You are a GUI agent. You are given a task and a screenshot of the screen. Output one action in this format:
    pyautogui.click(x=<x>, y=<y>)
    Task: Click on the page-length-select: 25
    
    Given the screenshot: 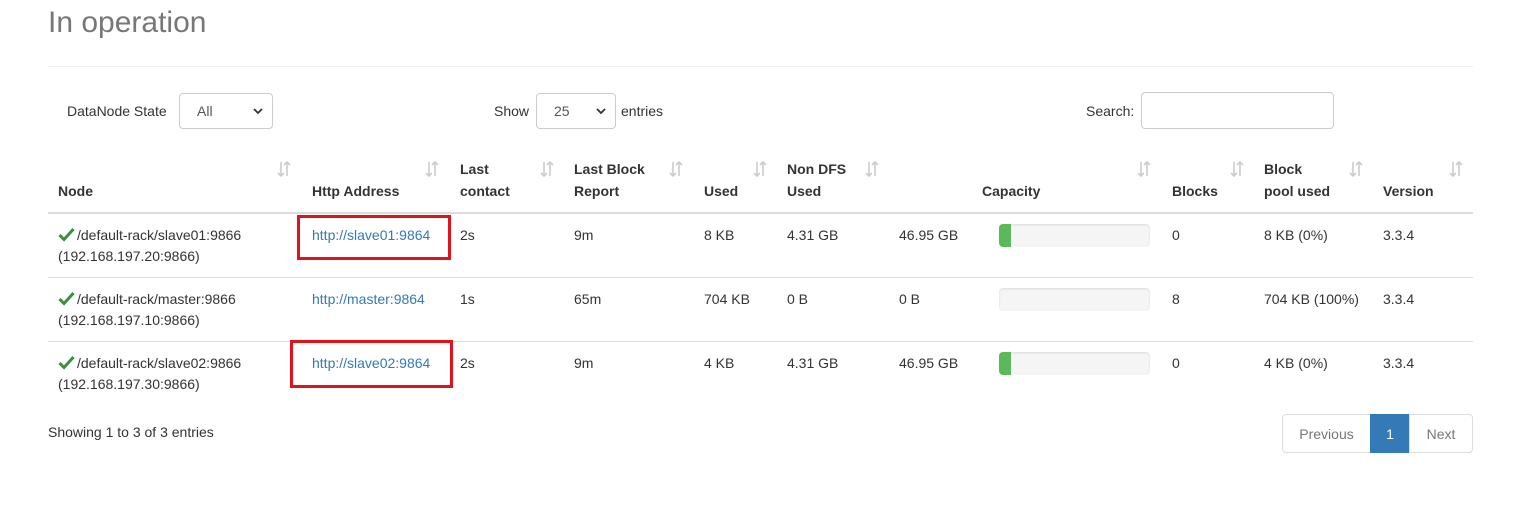 What is the action you would take?
    pyautogui.click(x=576, y=111)
    